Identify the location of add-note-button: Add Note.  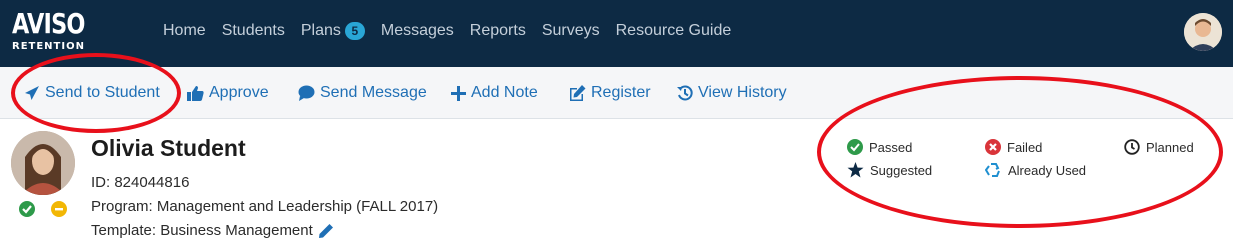
(494, 93).